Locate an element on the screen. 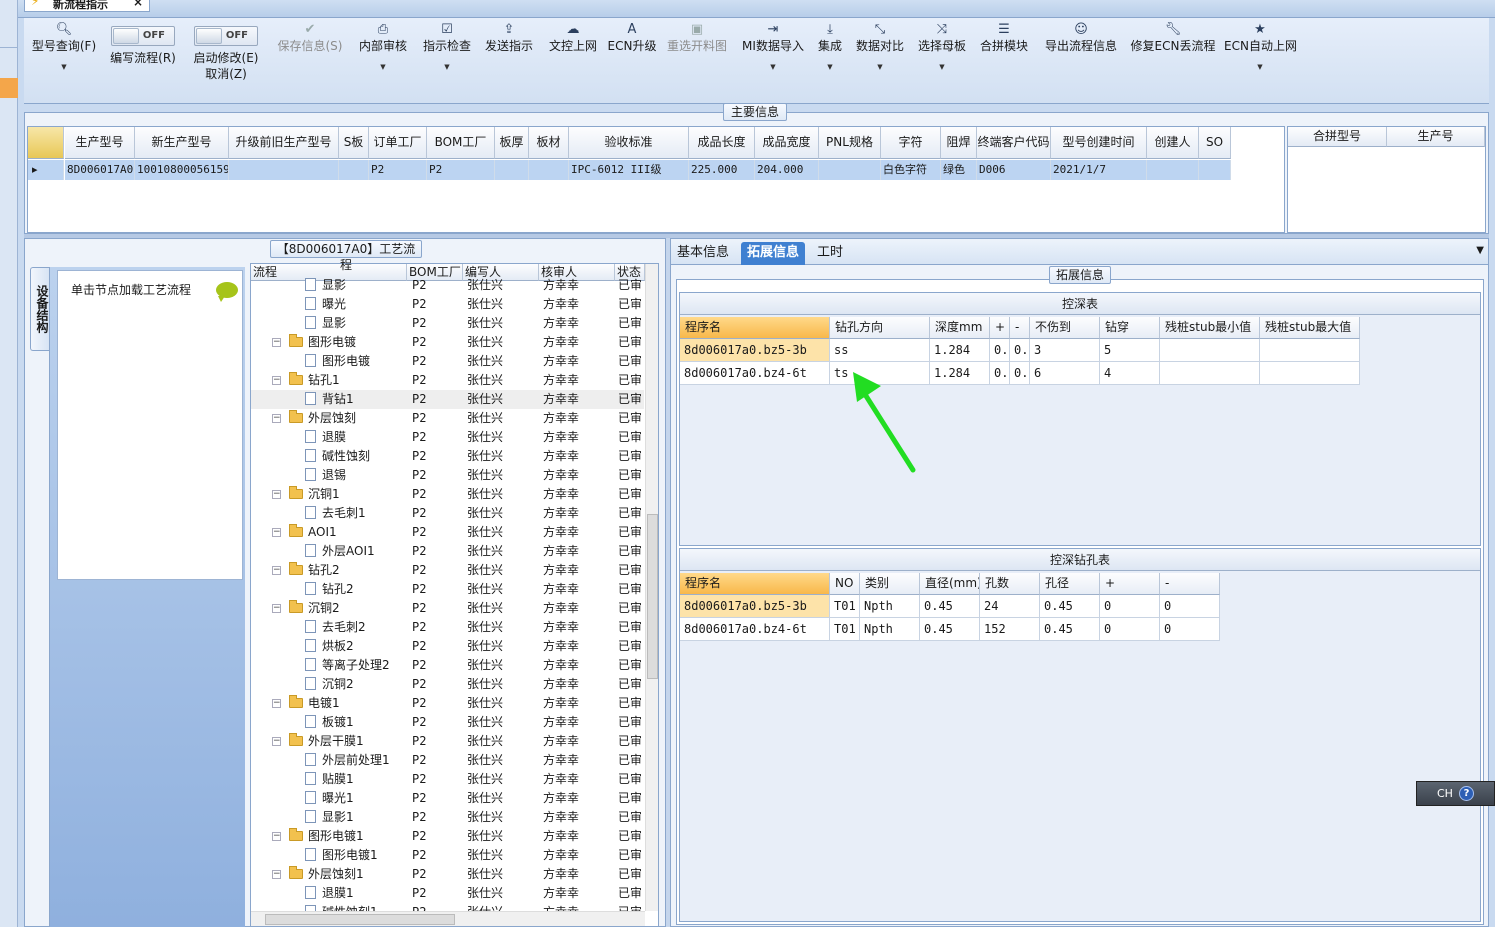 This screenshot has width=1495, height=927. table-cell: 225.000 is located at coordinates (722, 170).